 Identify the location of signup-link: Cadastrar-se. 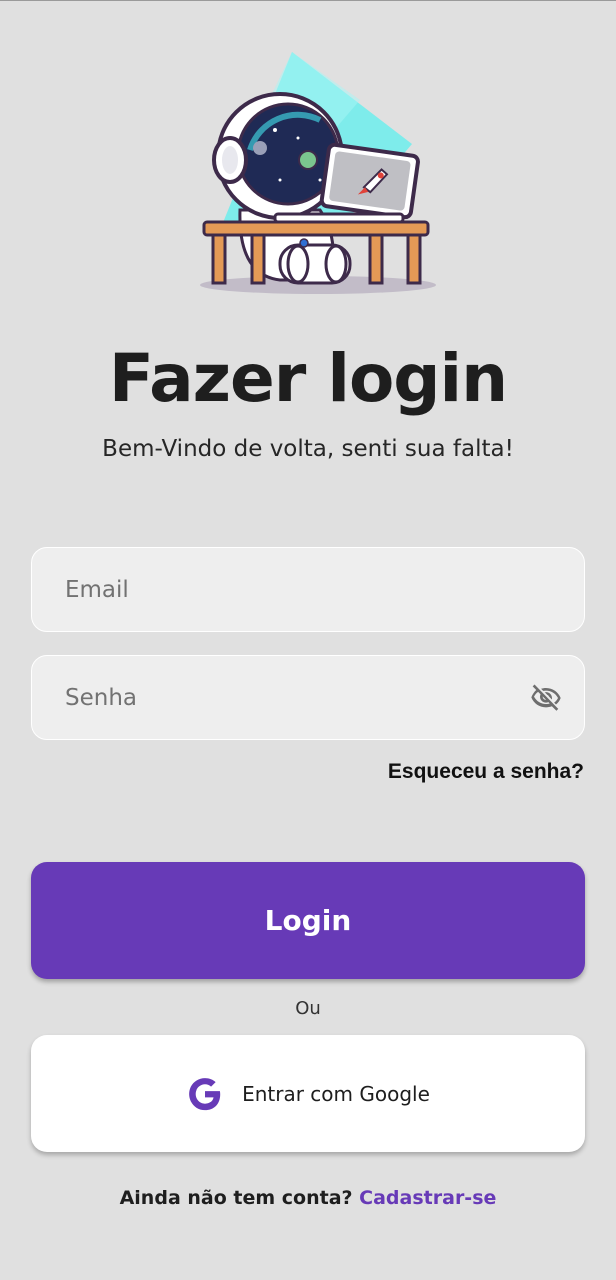
(427, 1198).